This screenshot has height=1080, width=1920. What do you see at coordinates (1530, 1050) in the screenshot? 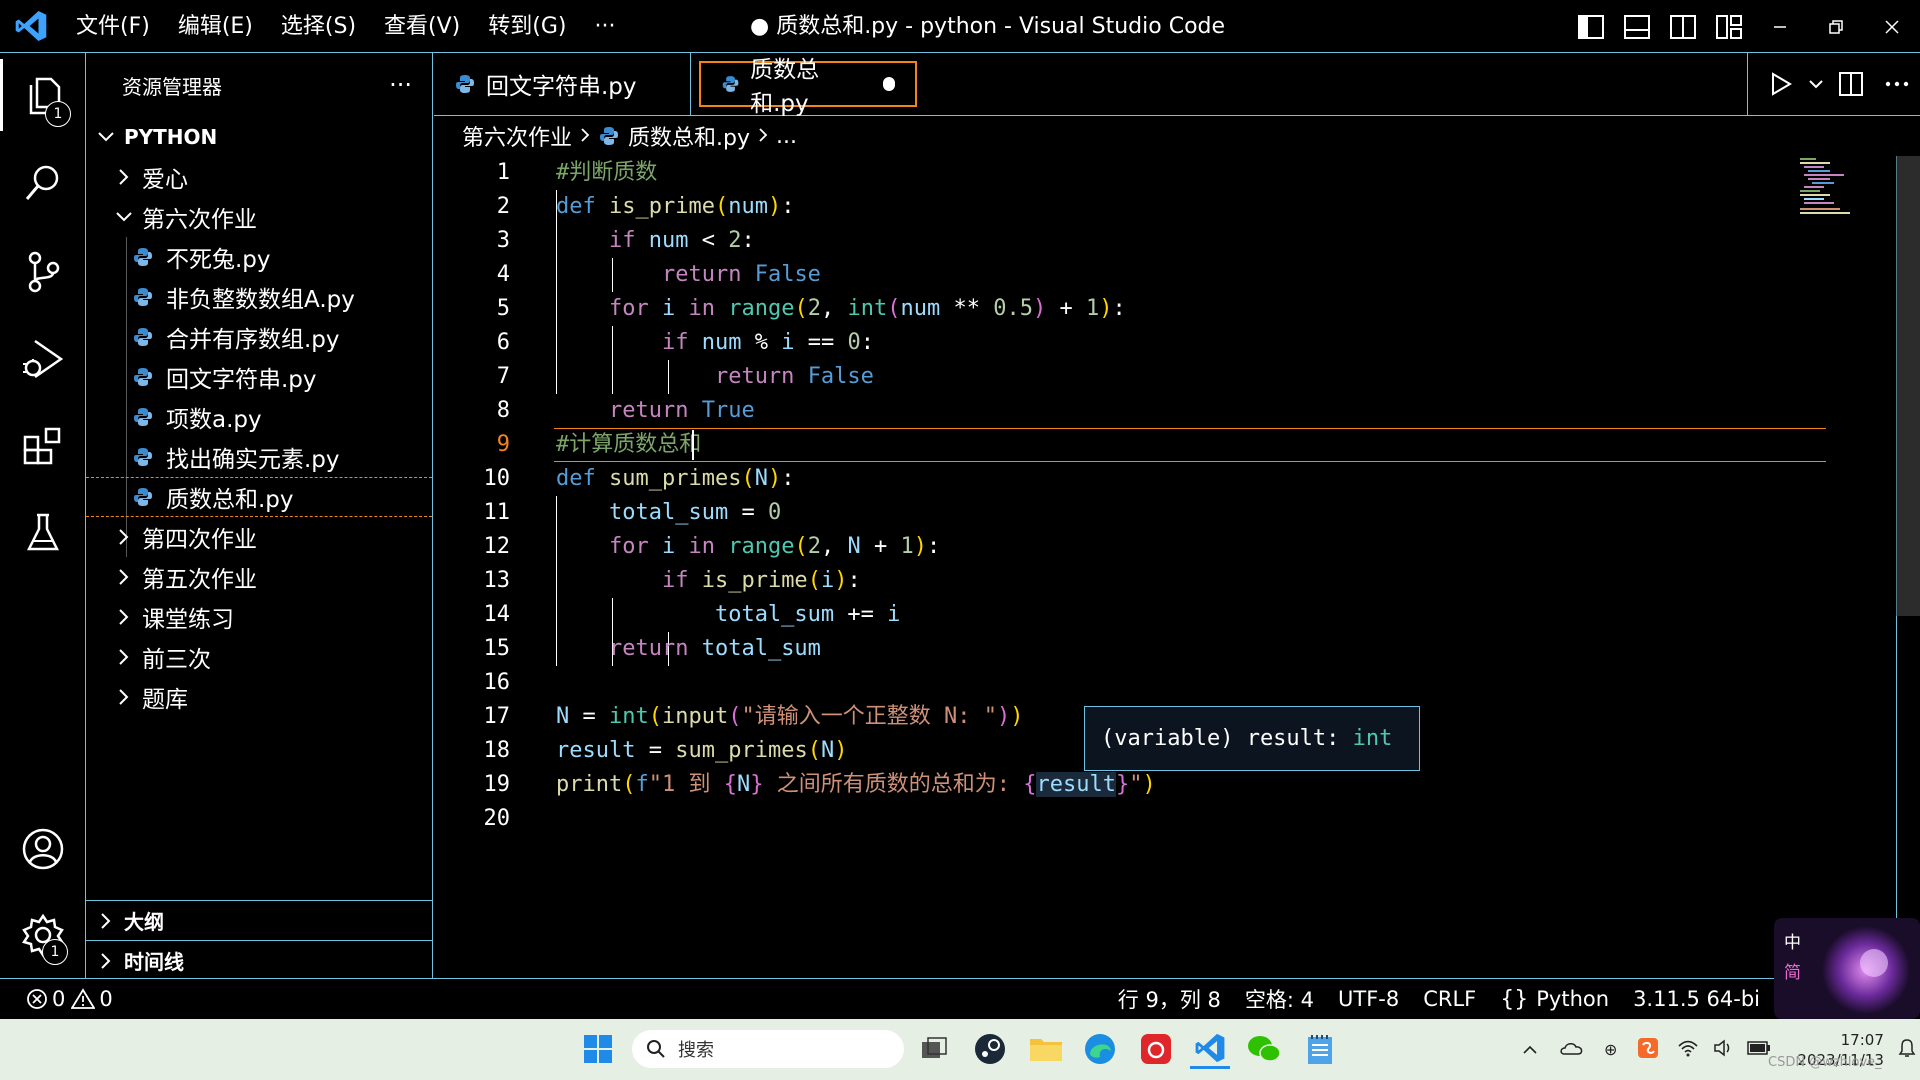
I see `chevron-up-icon` at bounding box center [1530, 1050].